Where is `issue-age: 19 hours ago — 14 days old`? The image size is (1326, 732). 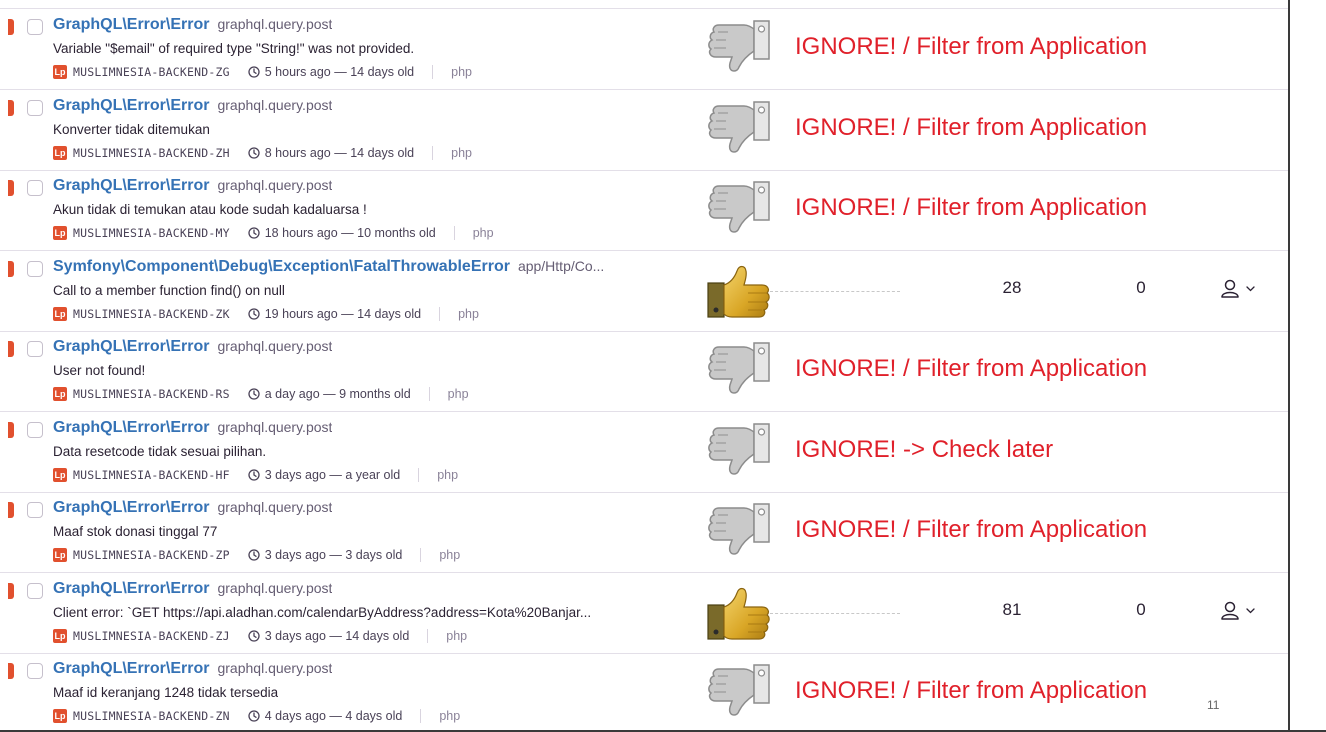 issue-age: 19 hours ago — 14 days old is located at coordinates (343, 313).